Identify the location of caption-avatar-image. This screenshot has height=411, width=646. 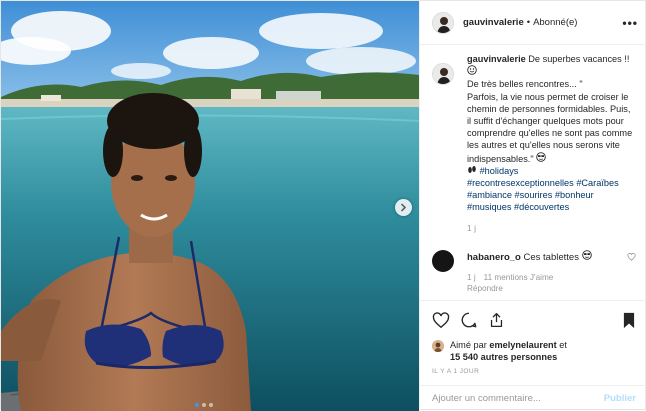
(443, 74).